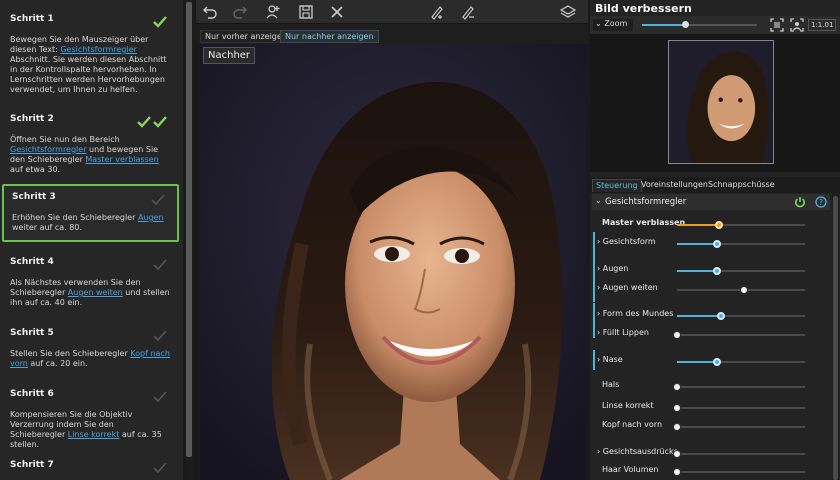 The width and height of the screenshot is (840, 480). Describe the element at coordinates (626, 241) in the screenshot. I see `control-label: › Gesichtsform` at that location.